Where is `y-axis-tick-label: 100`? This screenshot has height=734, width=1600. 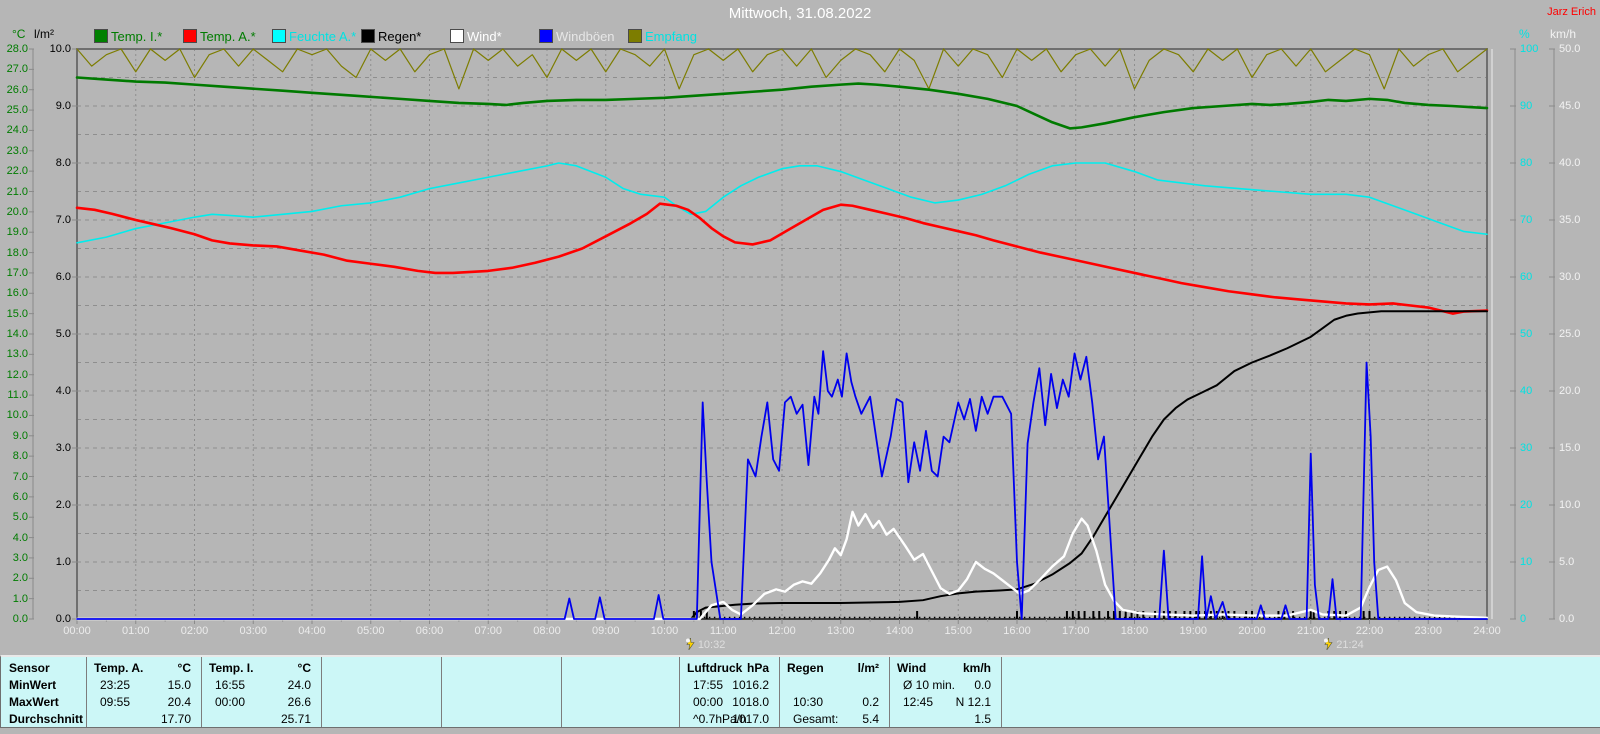 y-axis-tick-label: 100 is located at coordinates (1529, 49).